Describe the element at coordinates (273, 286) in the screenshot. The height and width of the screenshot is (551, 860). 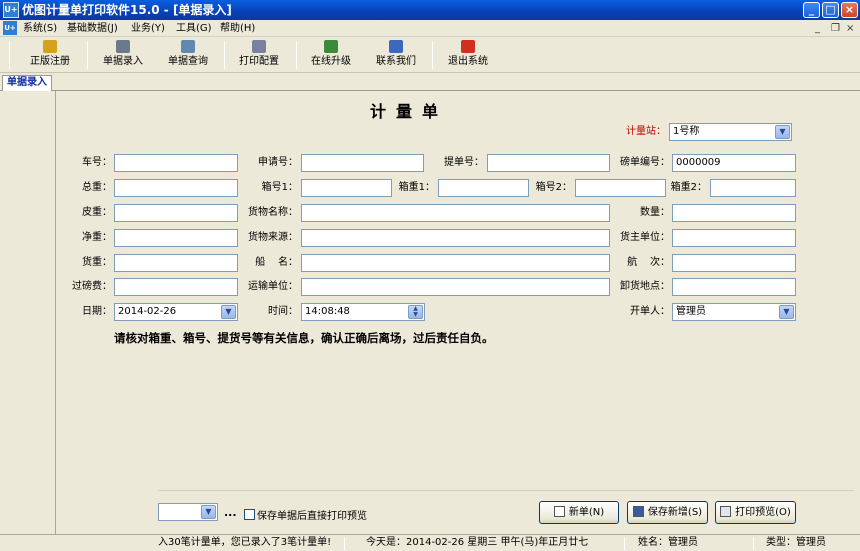
I see `carrier-label: 运输单位：` at that location.